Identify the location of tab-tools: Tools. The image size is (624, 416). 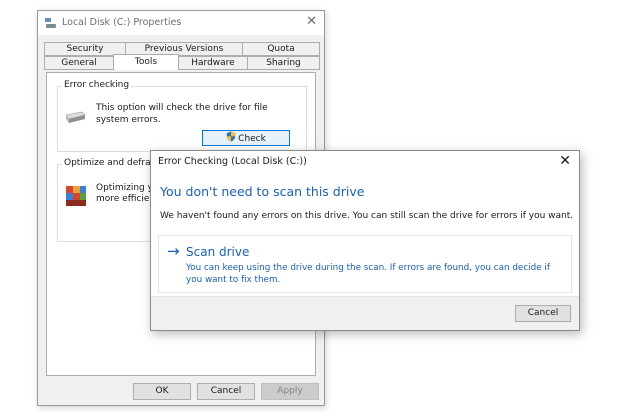
(146, 62).